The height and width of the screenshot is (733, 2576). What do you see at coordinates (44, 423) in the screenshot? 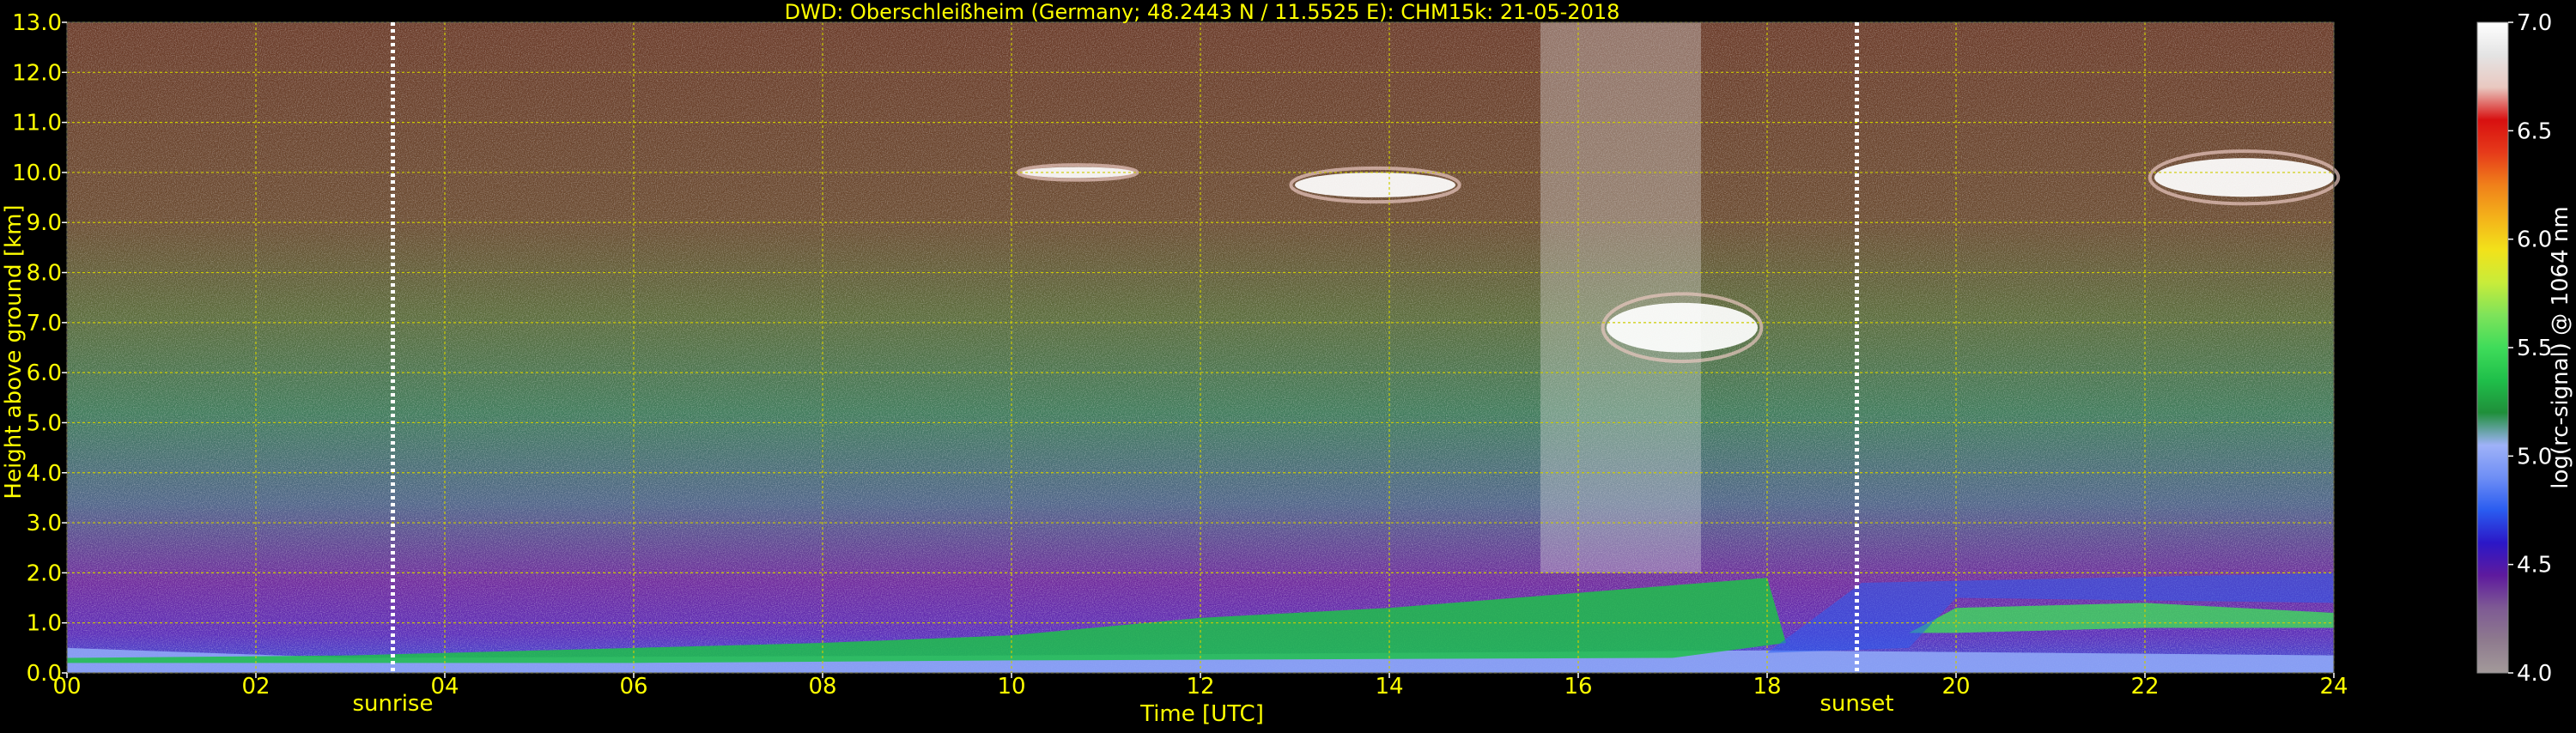
I see `y-tick-label: 5.0` at bounding box center [44, 423].